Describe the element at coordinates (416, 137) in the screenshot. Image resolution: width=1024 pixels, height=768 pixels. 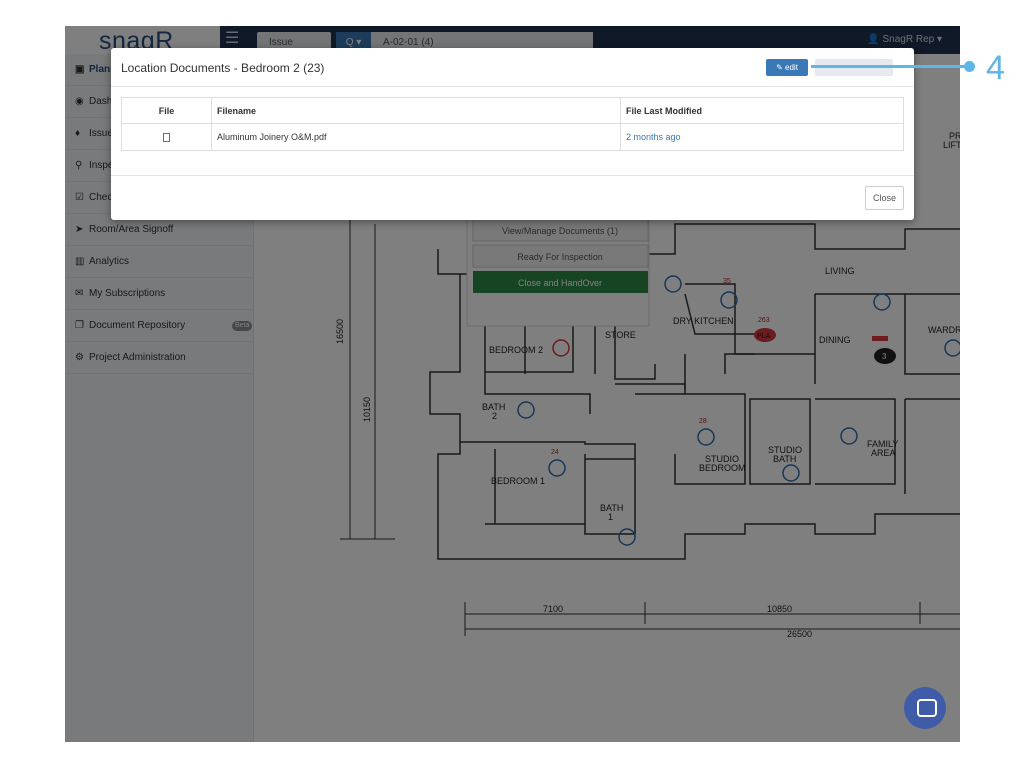
I see `filename-cell: Aluminum Joinery O&M.pdf` at that location.